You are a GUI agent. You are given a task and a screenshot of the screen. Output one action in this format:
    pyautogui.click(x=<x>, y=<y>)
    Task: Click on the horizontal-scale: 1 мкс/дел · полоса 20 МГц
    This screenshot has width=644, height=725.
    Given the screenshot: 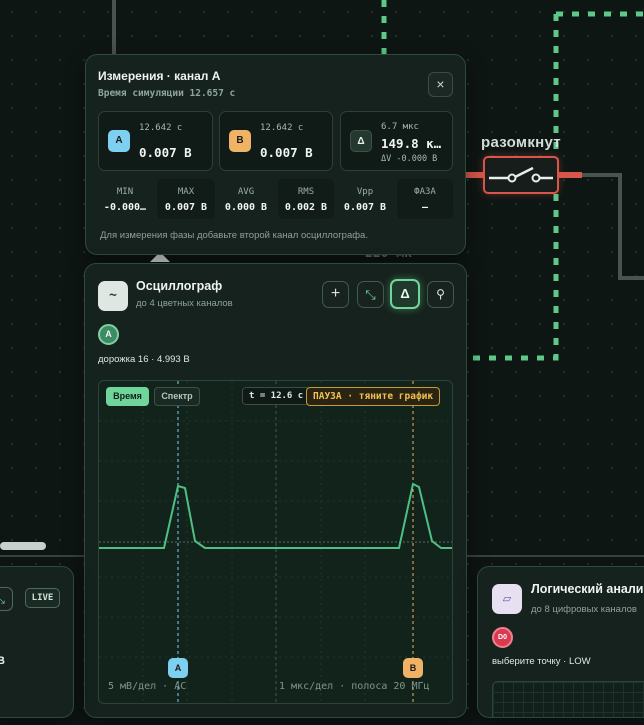 What is the action you would take?
    pyautogui.click(x=354, y=686)
    